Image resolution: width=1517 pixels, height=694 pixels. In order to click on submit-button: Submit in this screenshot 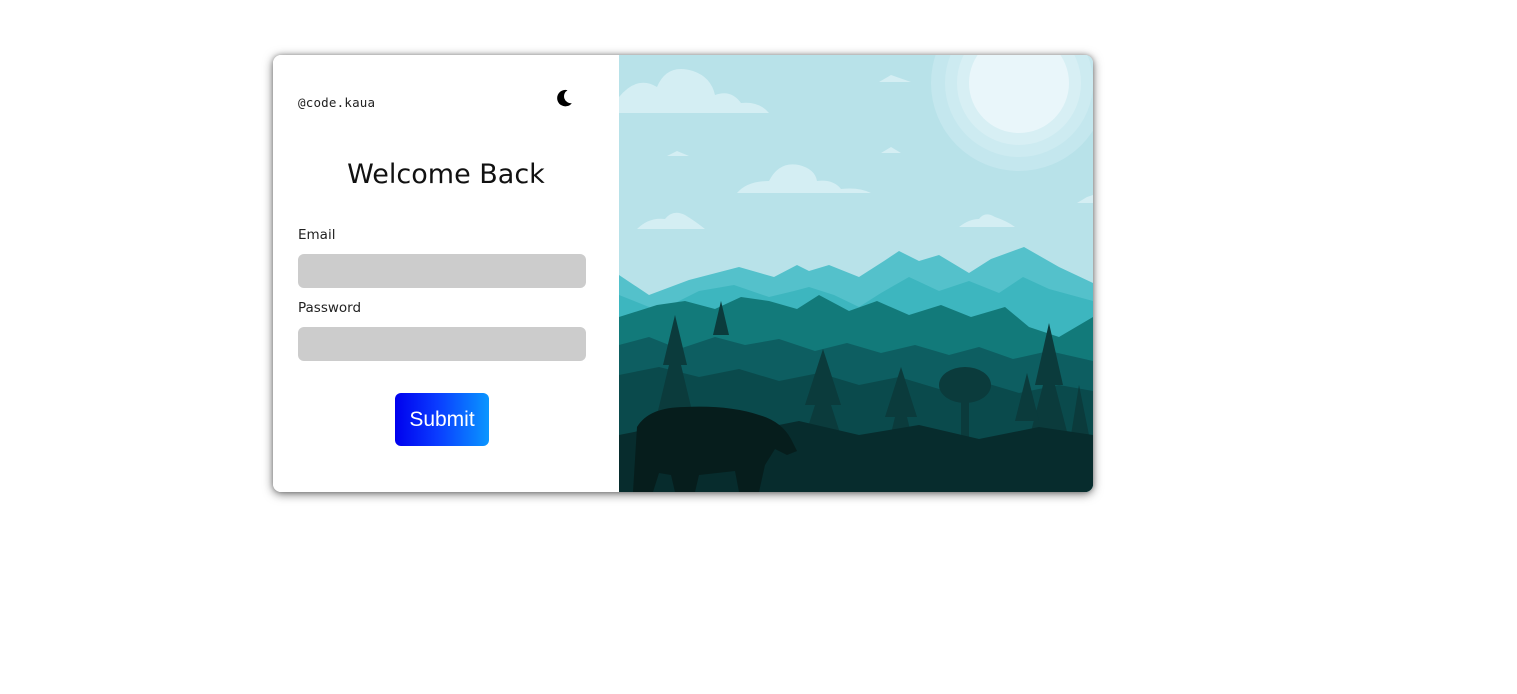, I will do `click(442, 419)`.